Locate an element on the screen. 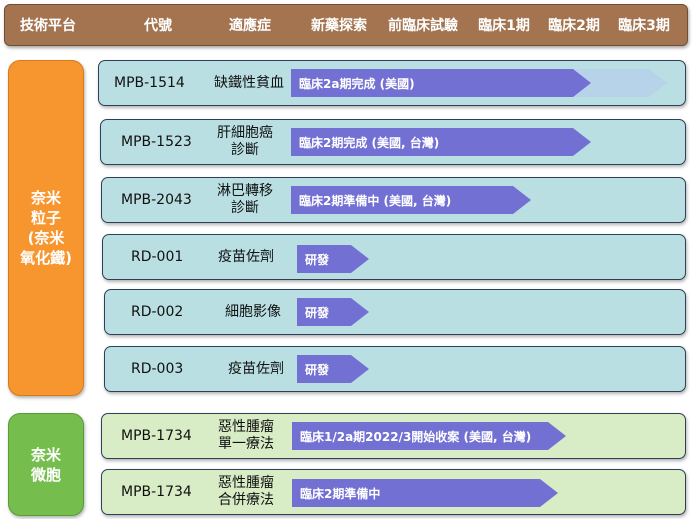 The image size is (698, 519). pipeline-row: MPB-2043 淋巴轉移 診斷 臨床2期準備中 (美國, 台灣) is located at coordinates (393, 200).